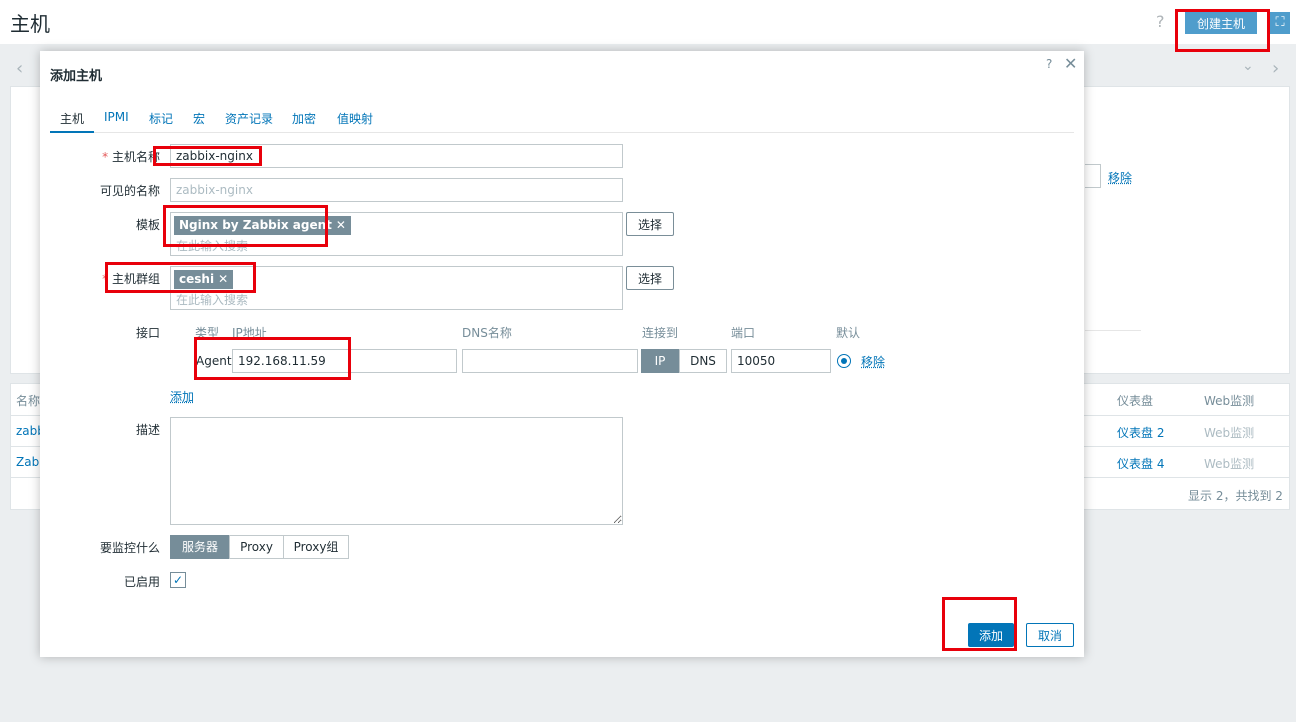 The image size is (1296, 722). Describe the element at coordinates (28, 400) in the screenshot. I see `column-name: 名称` at that location.